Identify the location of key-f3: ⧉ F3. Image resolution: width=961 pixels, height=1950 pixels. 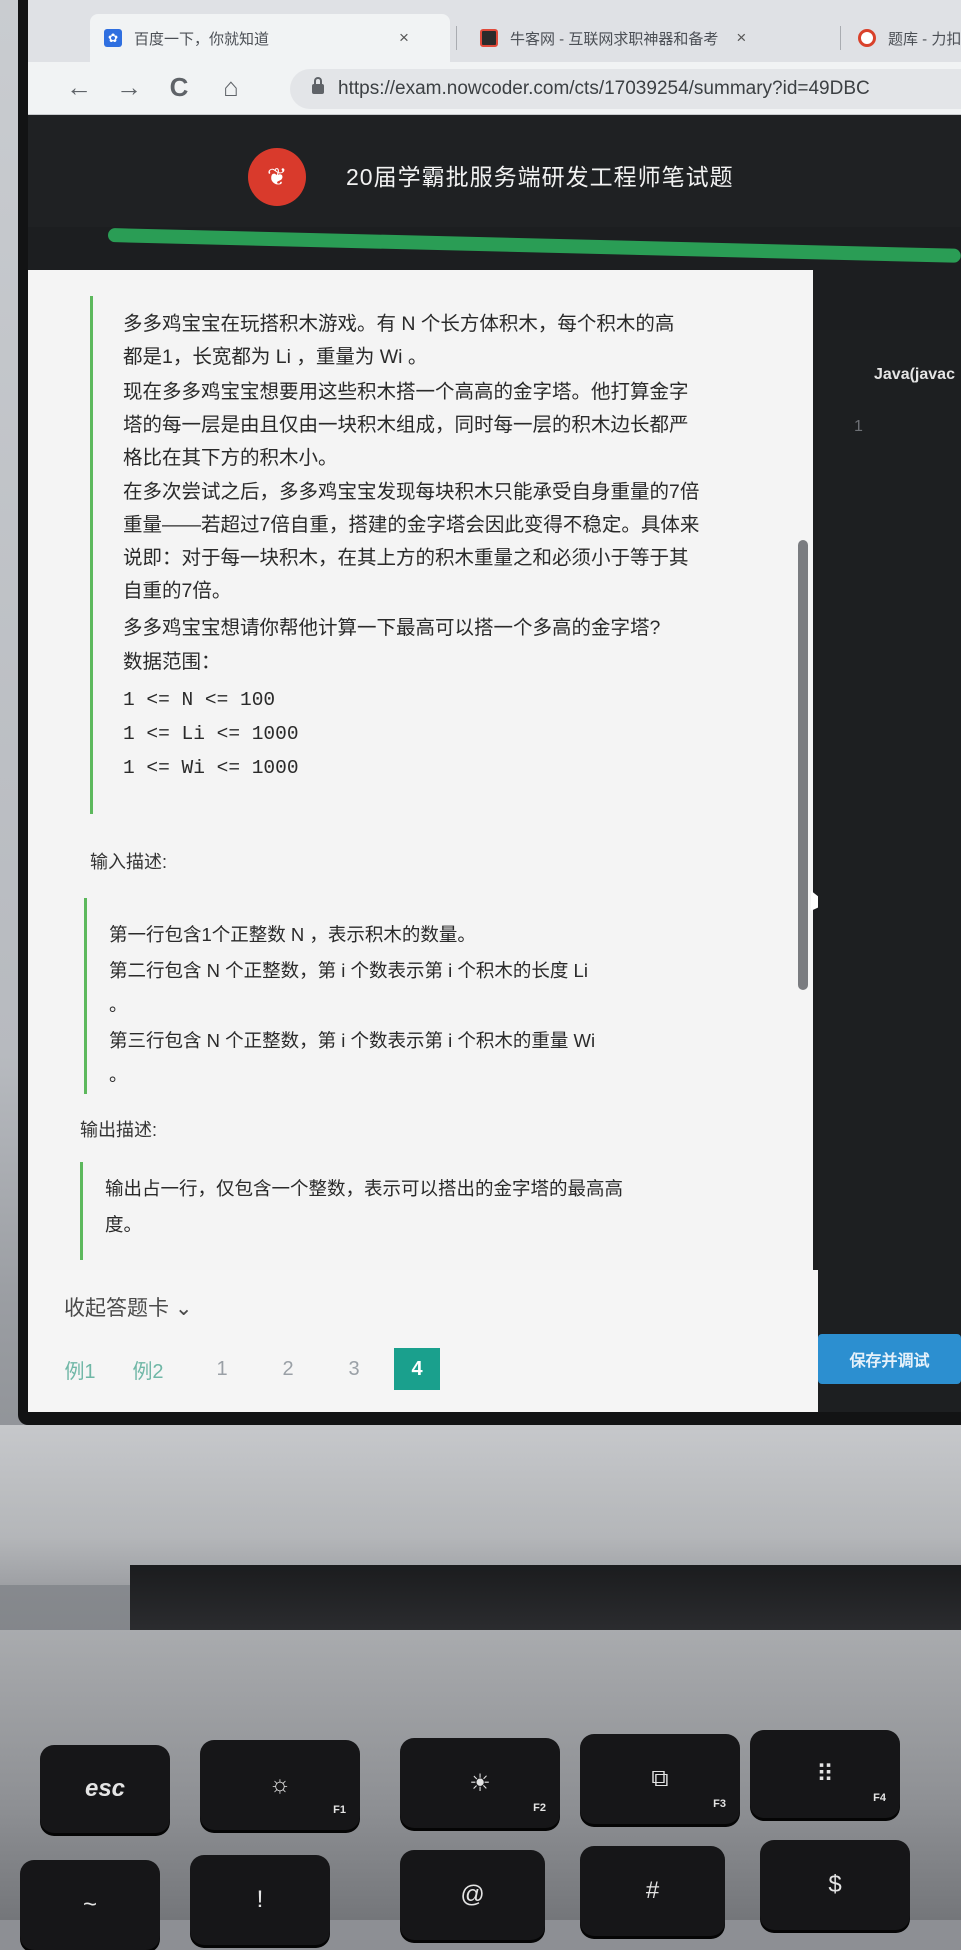
(660, 1779).